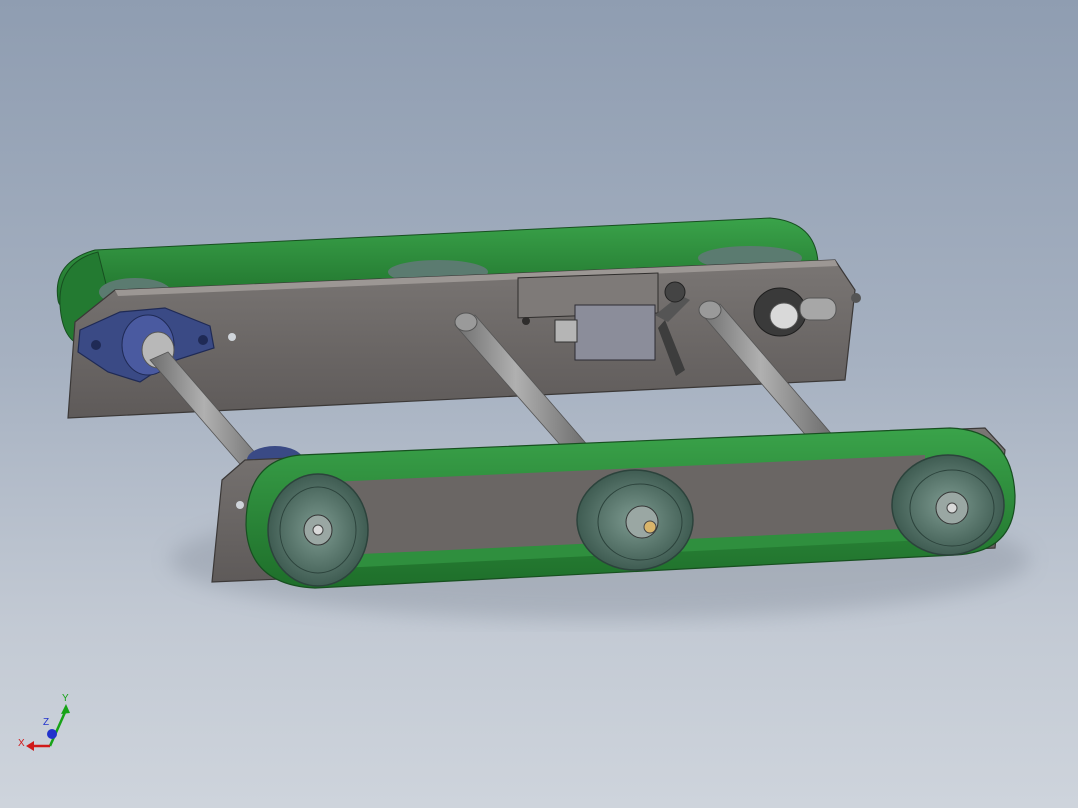 The height and width of the screenshot is (808, 1078). I want to click on limit-switch-body, so click(615, 332).